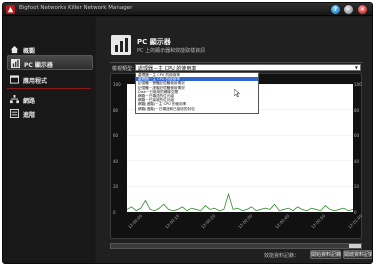 The height and width of the screenshot is (266, 376). What do you see at coordinates (10, 9) in the screenshot?
I see `app-logo-icon` at bounding box center [10, 9].